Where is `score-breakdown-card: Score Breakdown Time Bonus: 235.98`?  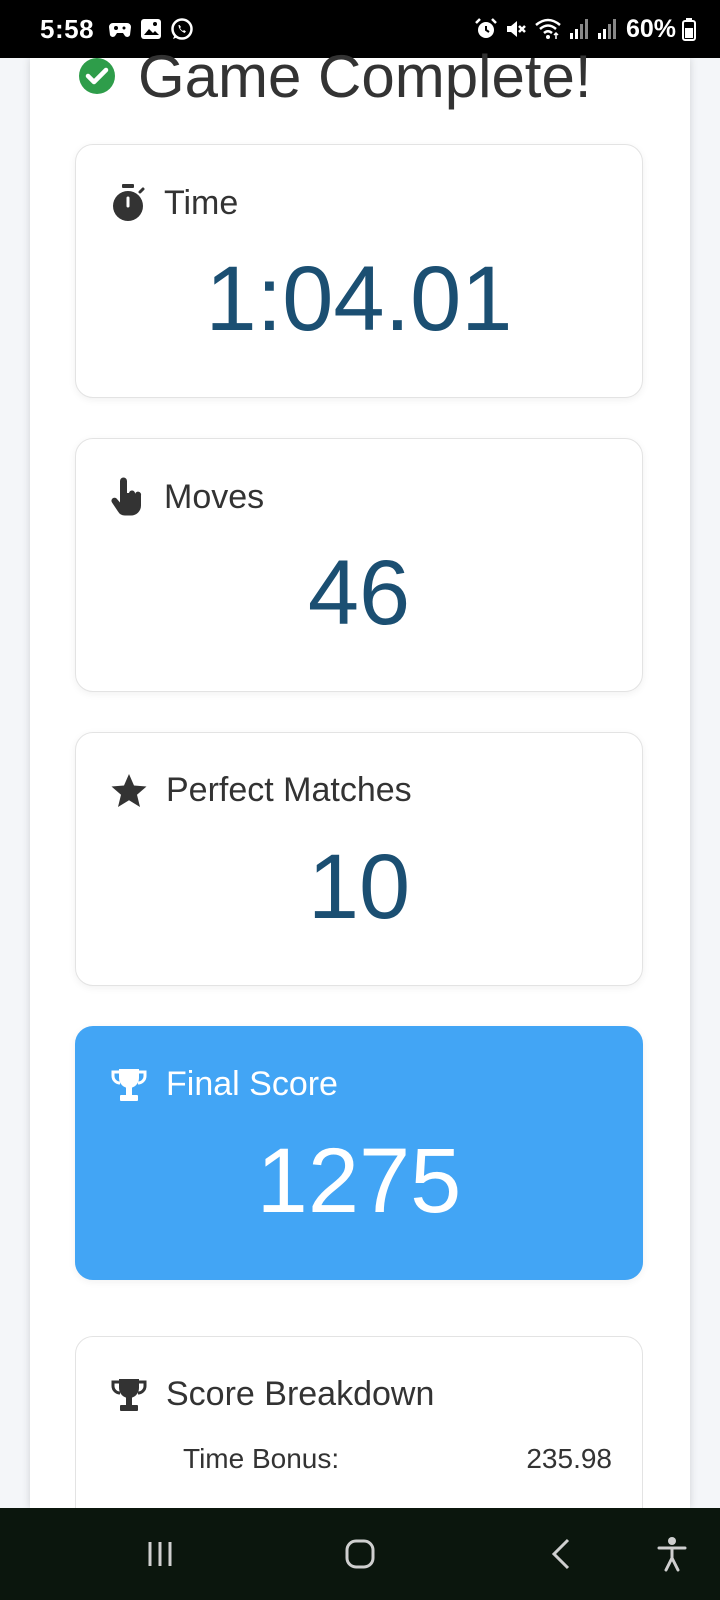 score-breakdown-card: Score Breakdown Time Bonus: 235.98 is located at coordinates (359, 1436).